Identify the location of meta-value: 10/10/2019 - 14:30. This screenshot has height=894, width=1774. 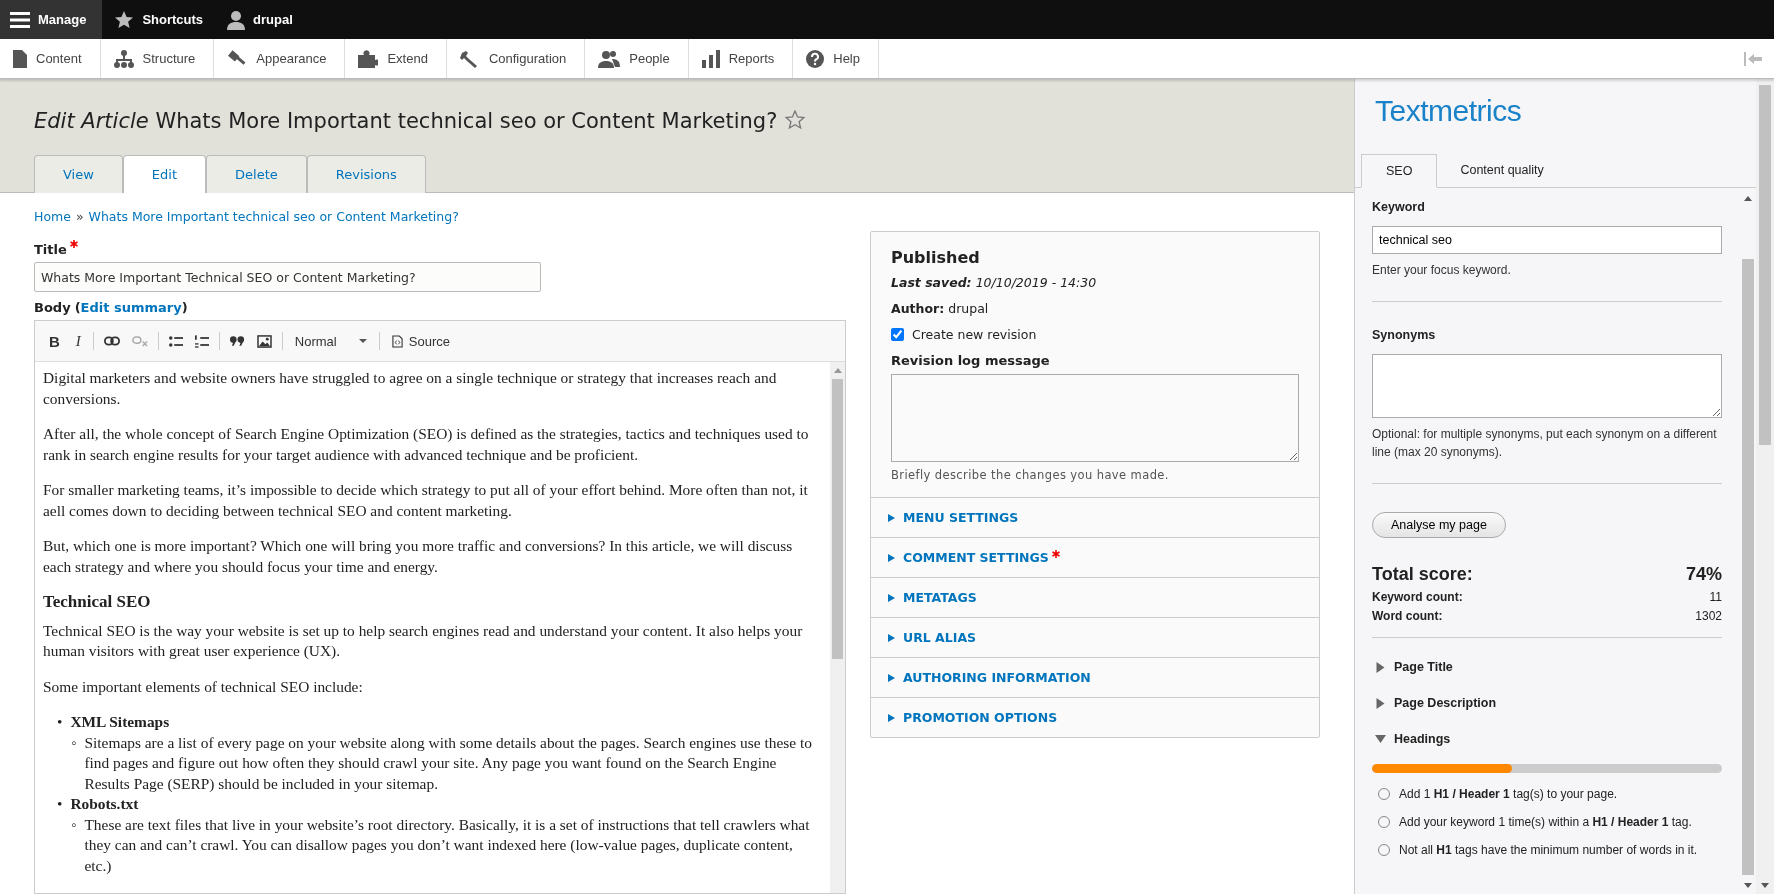
(1036, 282).